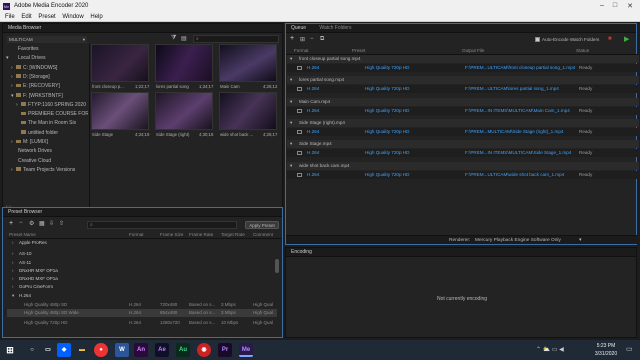 The height and width of the screenshot is (360, 640). I want to click on tree-item: › E: [RECOVERY], so click(47, 86).